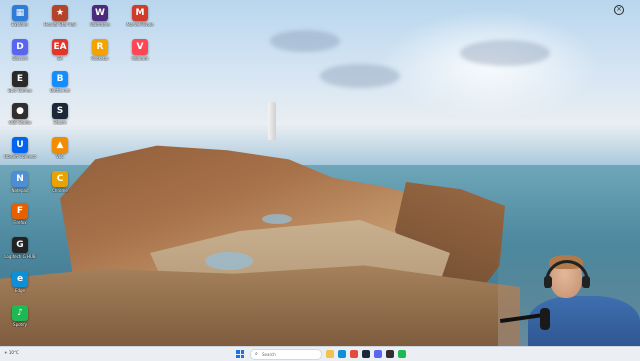  I want to click on app-icon: C, so click(60, 179).